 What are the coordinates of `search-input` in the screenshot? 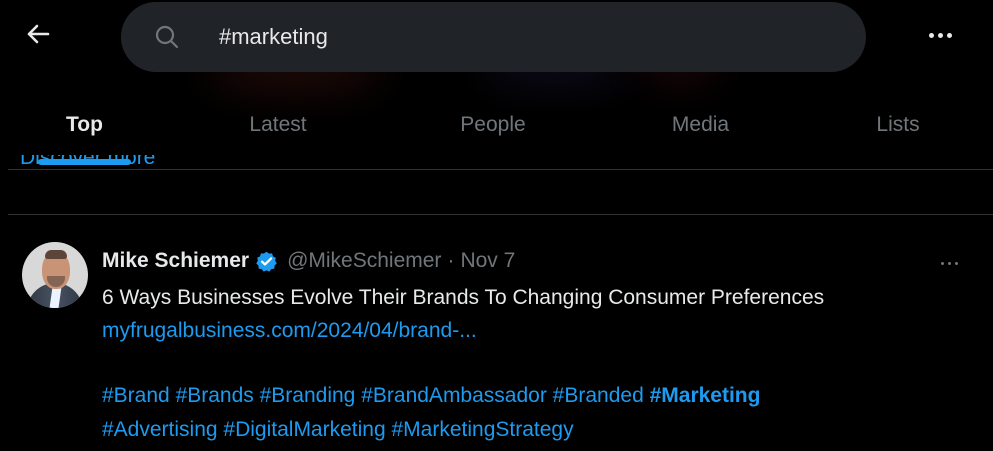 It's located at (479, 37).